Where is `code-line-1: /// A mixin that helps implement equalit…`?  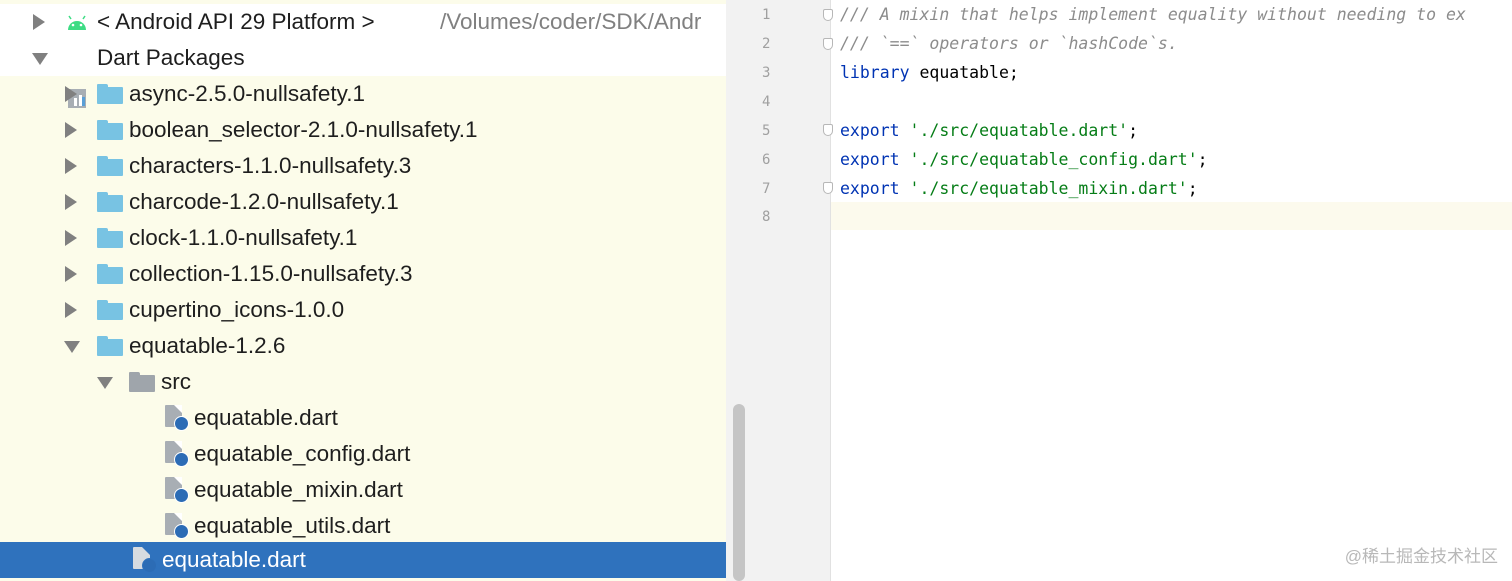
code-line-1: /// A mixin that helps implement equalit… is located at coordinates (1153, 14).